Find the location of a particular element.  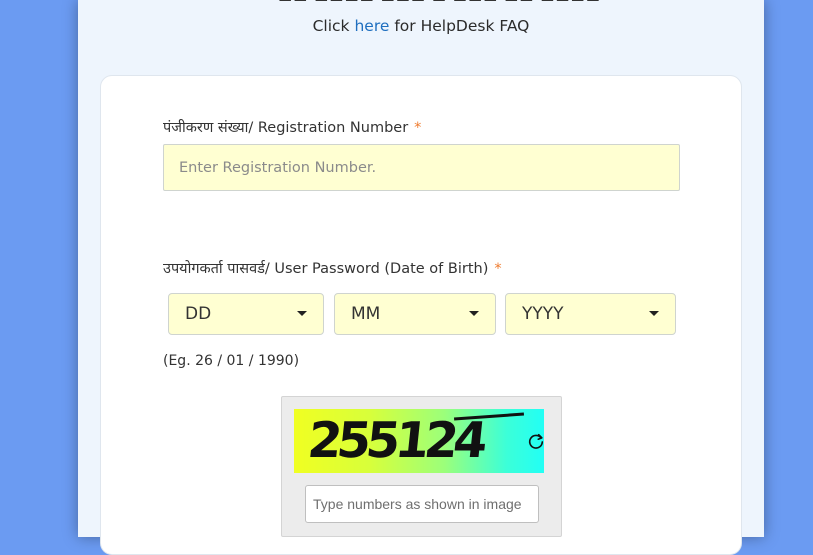

registration-label-text: पंजीकरण संख्या/ Registration Number is located at coordinates (286, 128).